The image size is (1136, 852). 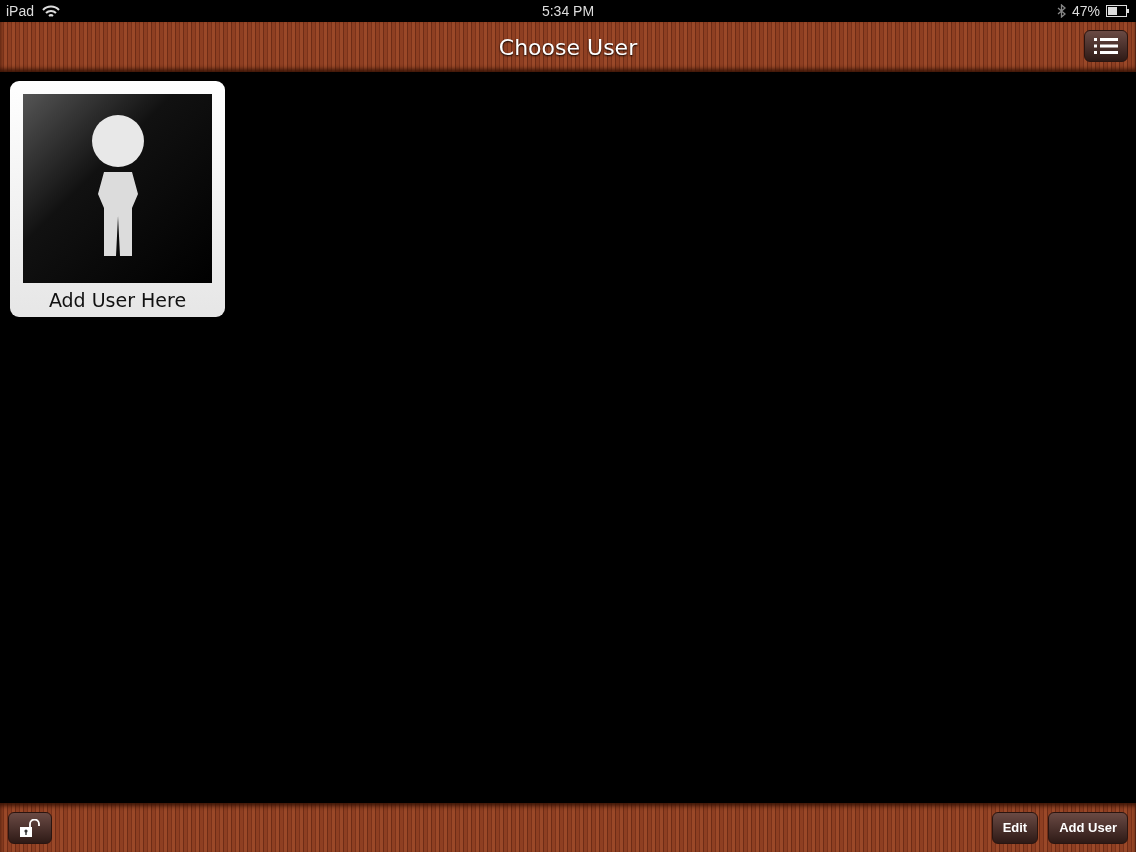 I want to click on list-icon, so click(x=1106, y=46).